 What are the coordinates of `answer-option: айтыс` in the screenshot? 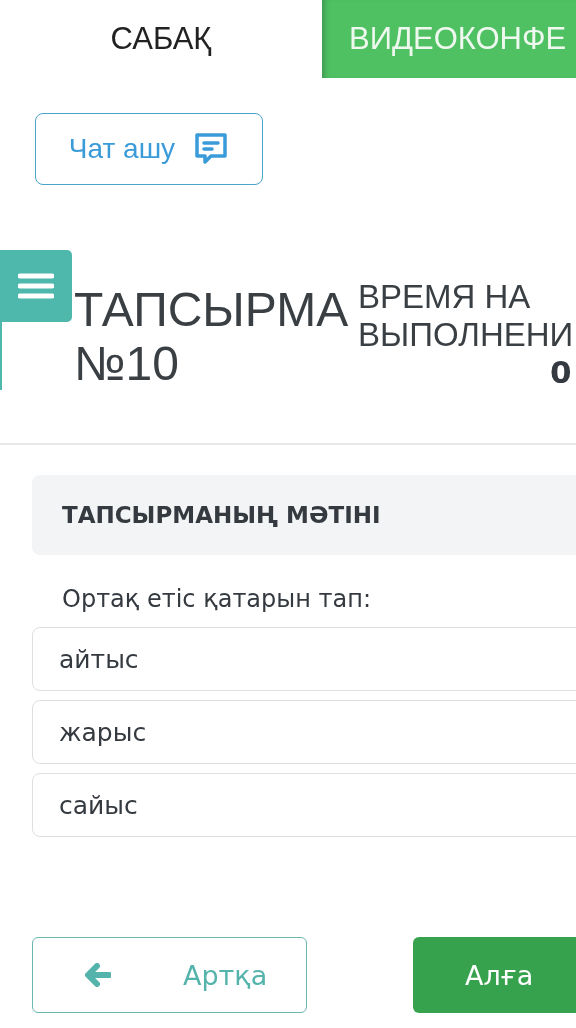 It's located at (304, 659).